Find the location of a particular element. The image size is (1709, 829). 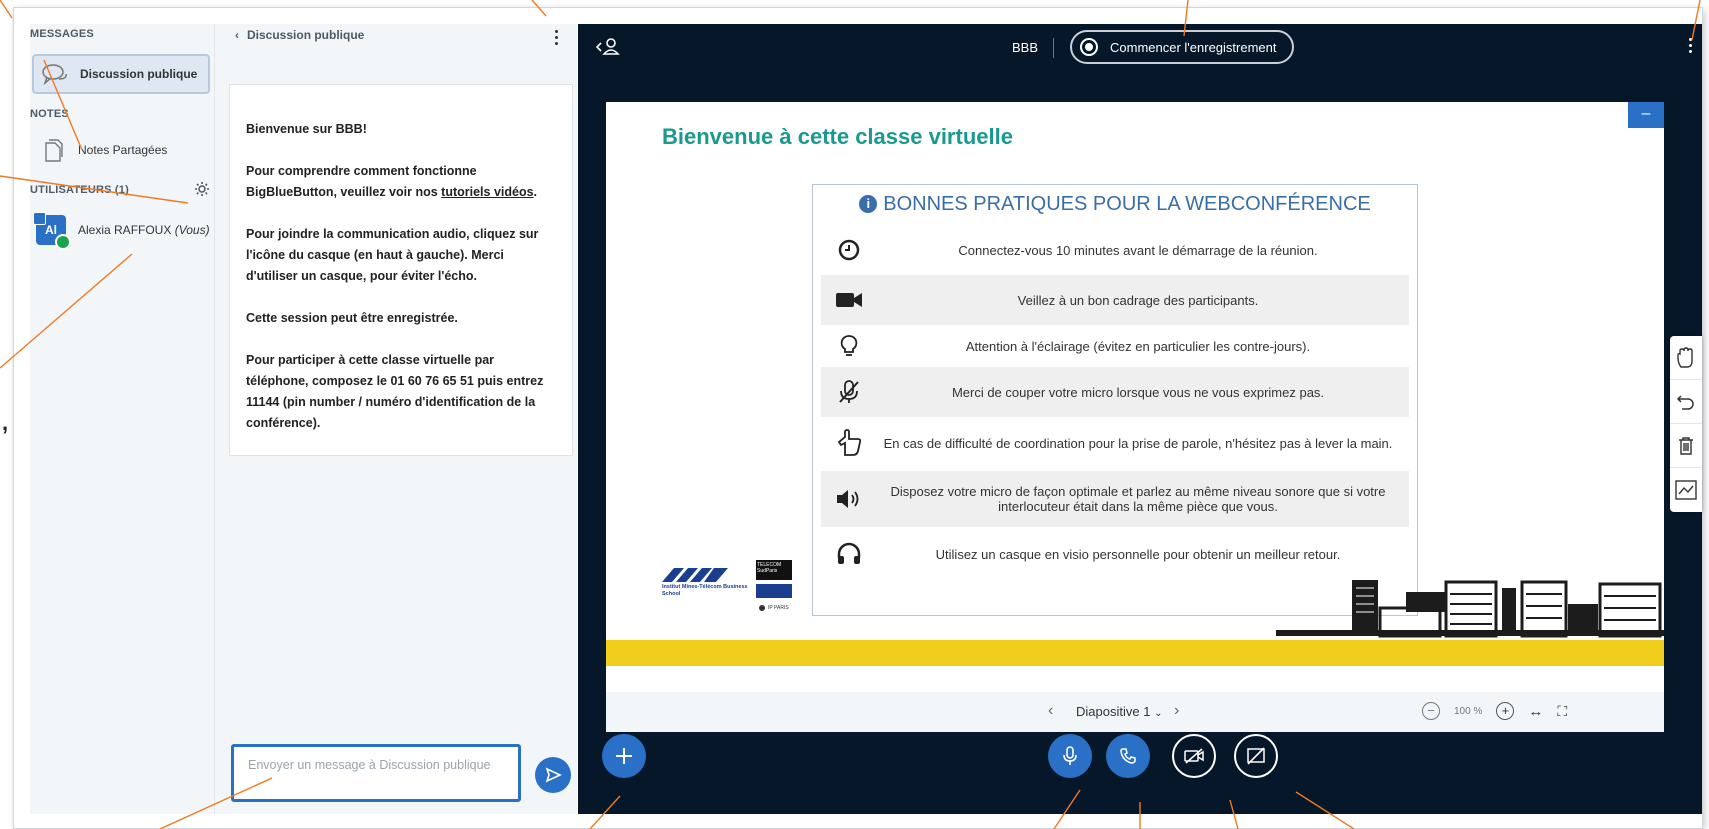

mic-off-icon is located at coordinates (849, 392).